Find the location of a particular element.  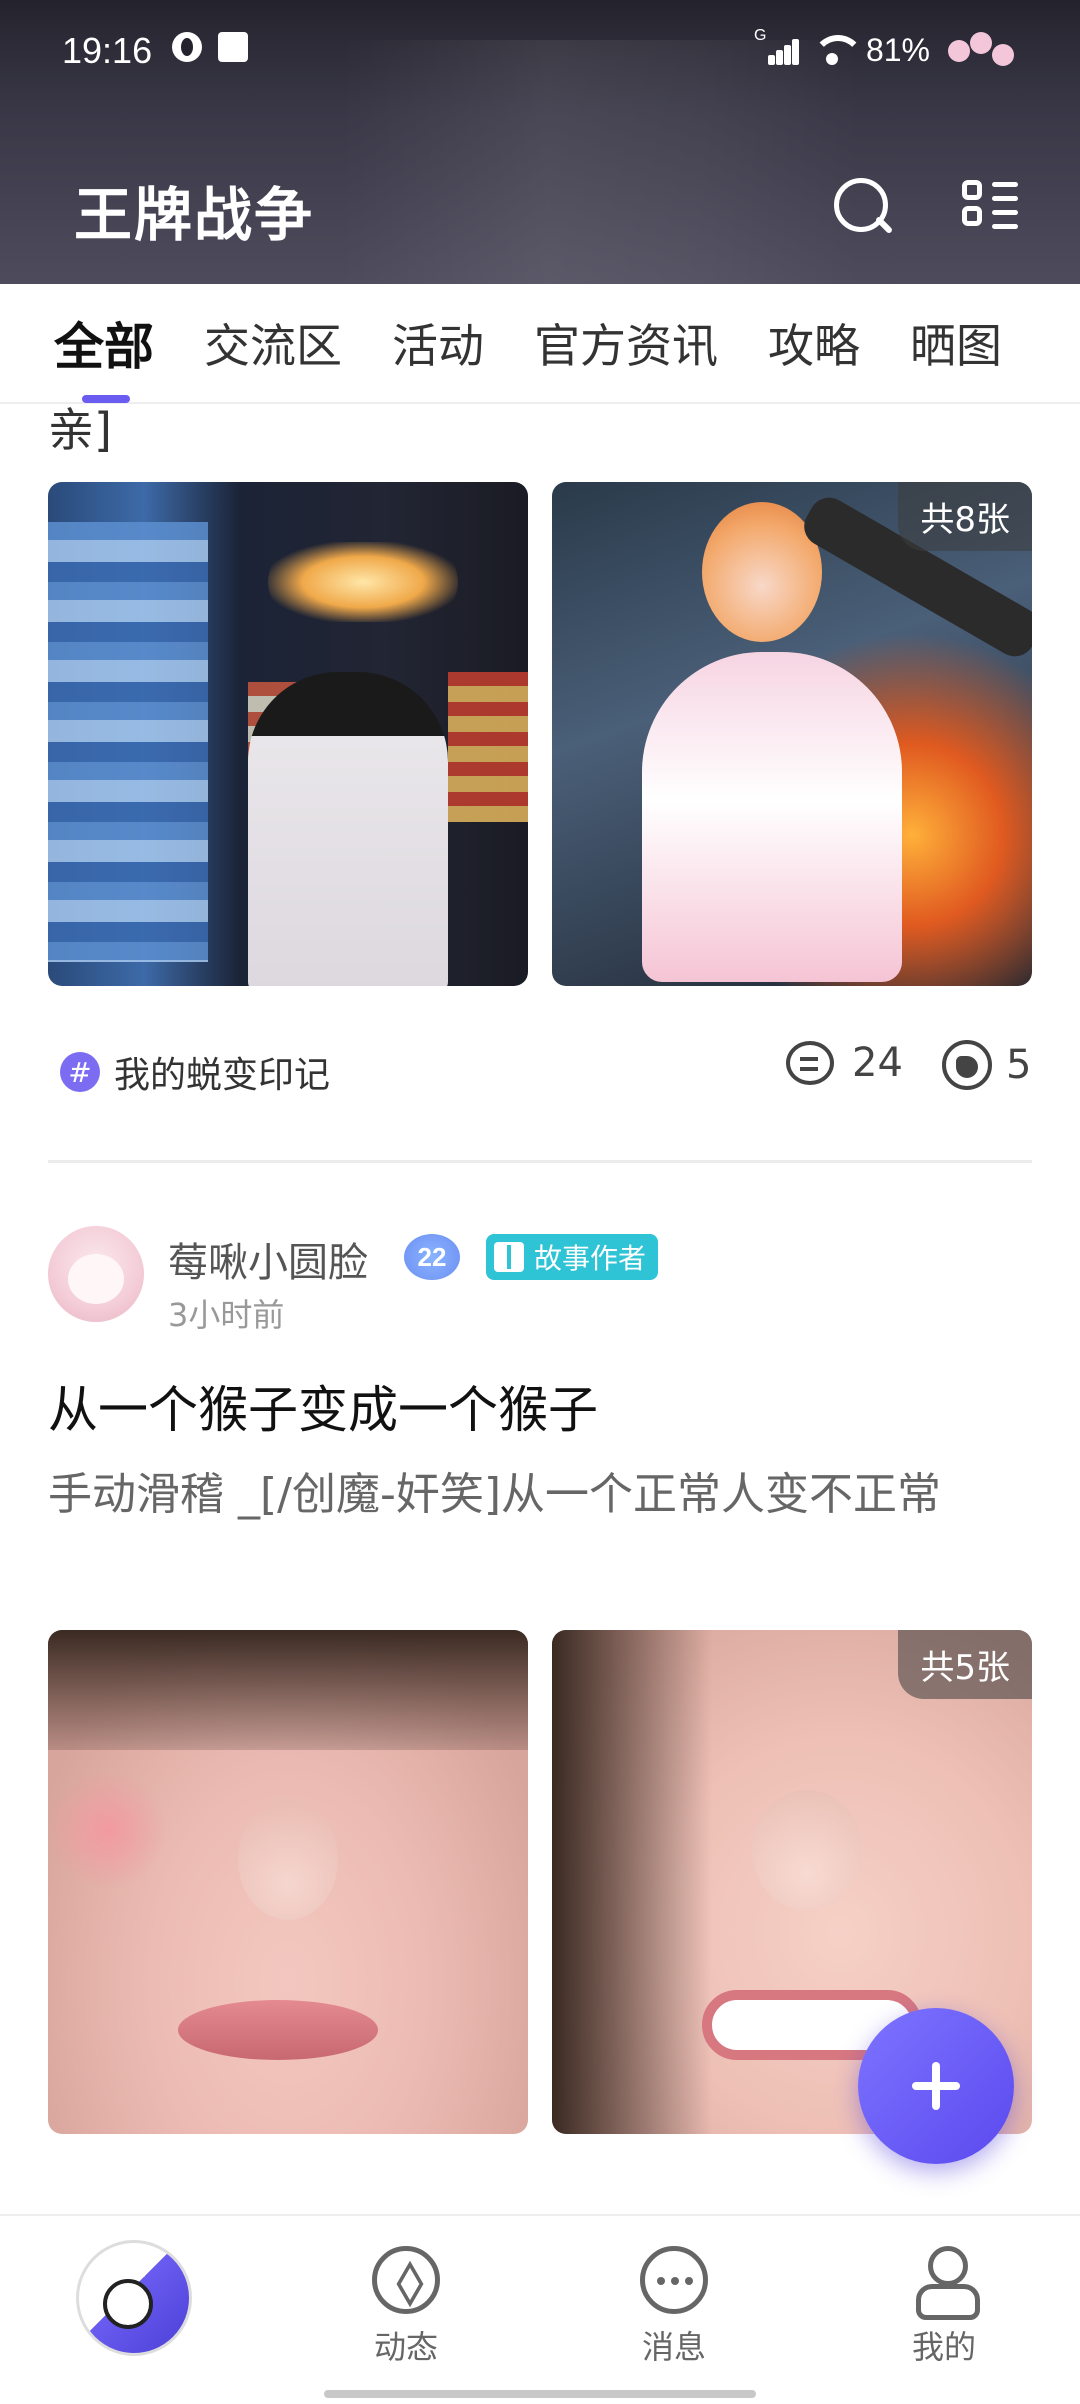

book-icon is located at coordinates (509, 1257).